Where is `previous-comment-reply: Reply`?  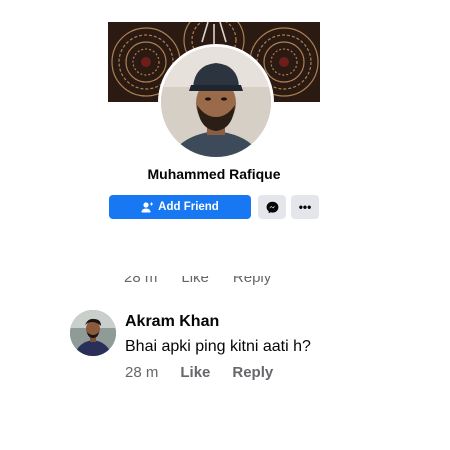 previous-comment-reply: Reply is located at coordinates (252, 281).